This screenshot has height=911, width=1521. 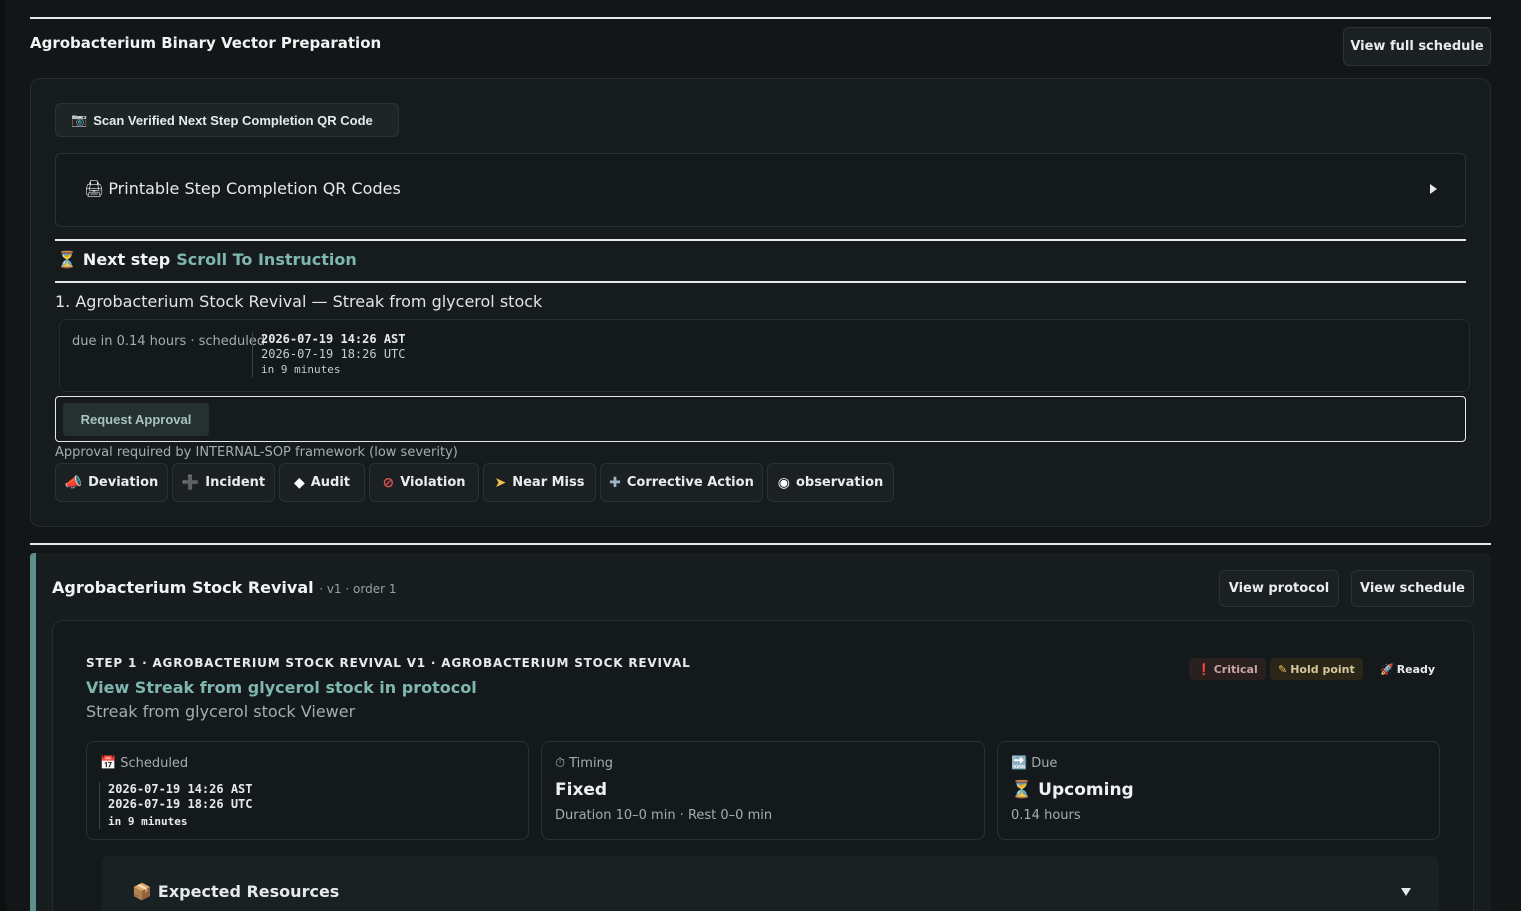 I want to click on time-local: 2026-07-19 14:26 AST, so click(x=333, y=339).